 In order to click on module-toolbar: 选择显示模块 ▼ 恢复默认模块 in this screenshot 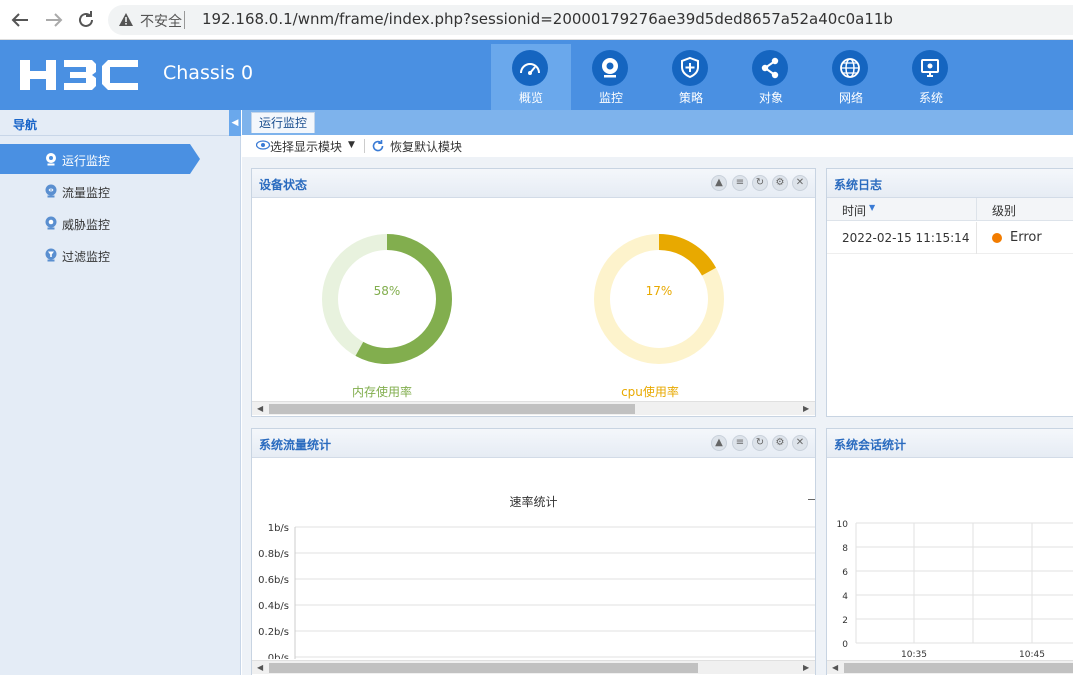, I will do `click(657, 146)`.